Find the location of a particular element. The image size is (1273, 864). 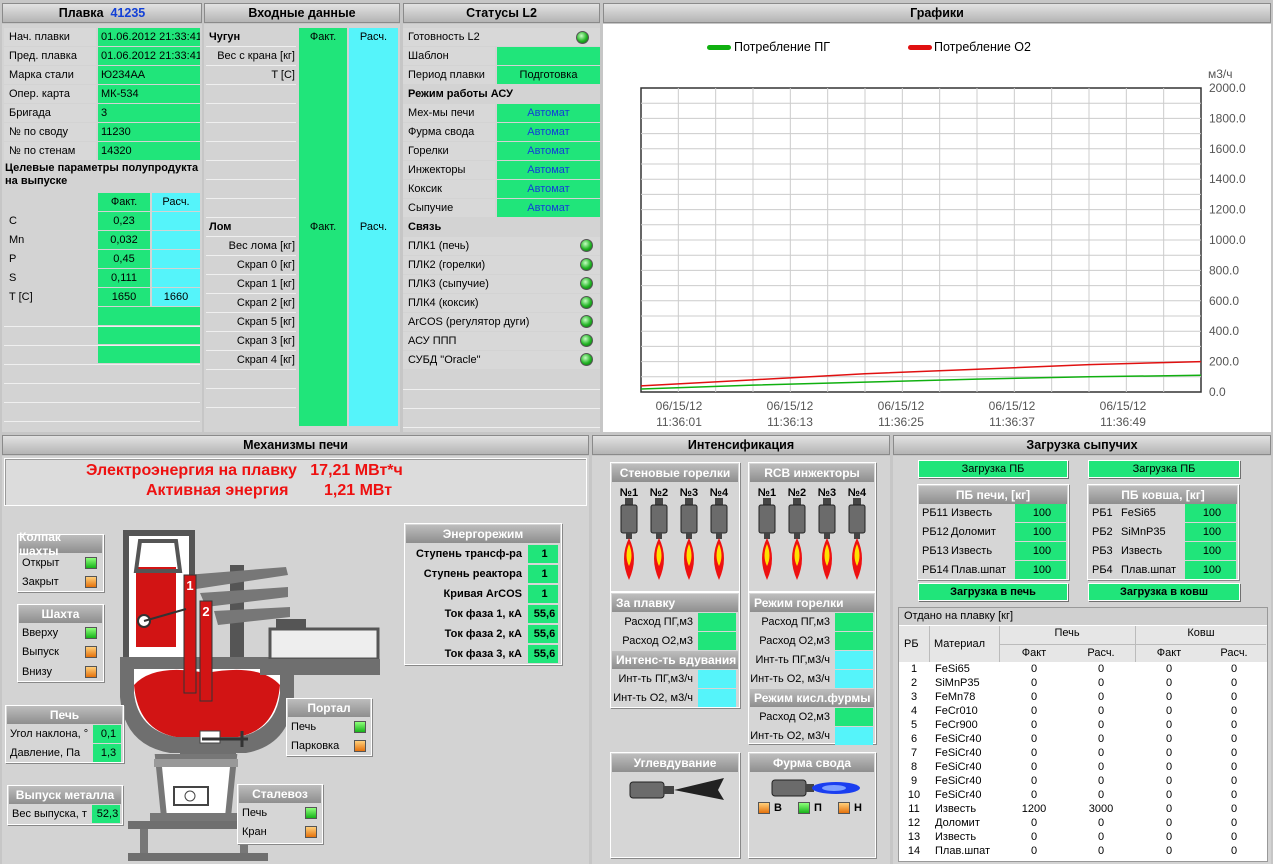

lom-col-fact: Факт. is located at coordinates (323, 227).